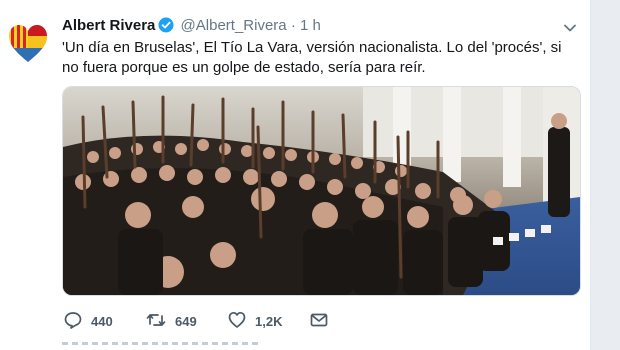 This screenshot has height=350, width=620. Describe the element at coordinates (77, 321) in the screenshot. I see `reply-icon` at that location.